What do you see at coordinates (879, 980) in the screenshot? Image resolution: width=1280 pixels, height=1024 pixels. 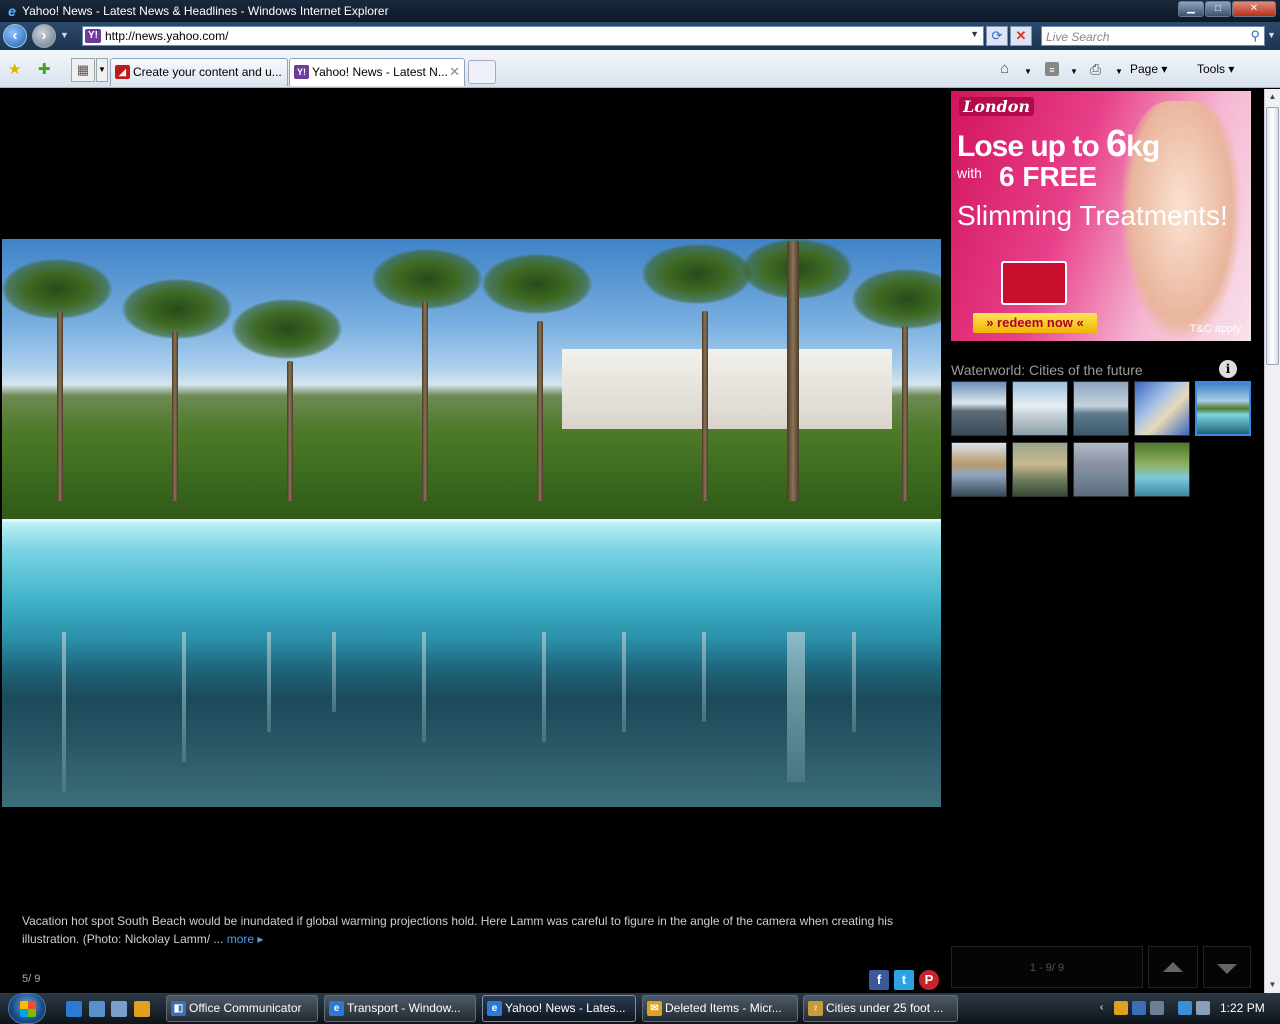 I see `facebook-share-icon: f` at bounding box center [879, 980].